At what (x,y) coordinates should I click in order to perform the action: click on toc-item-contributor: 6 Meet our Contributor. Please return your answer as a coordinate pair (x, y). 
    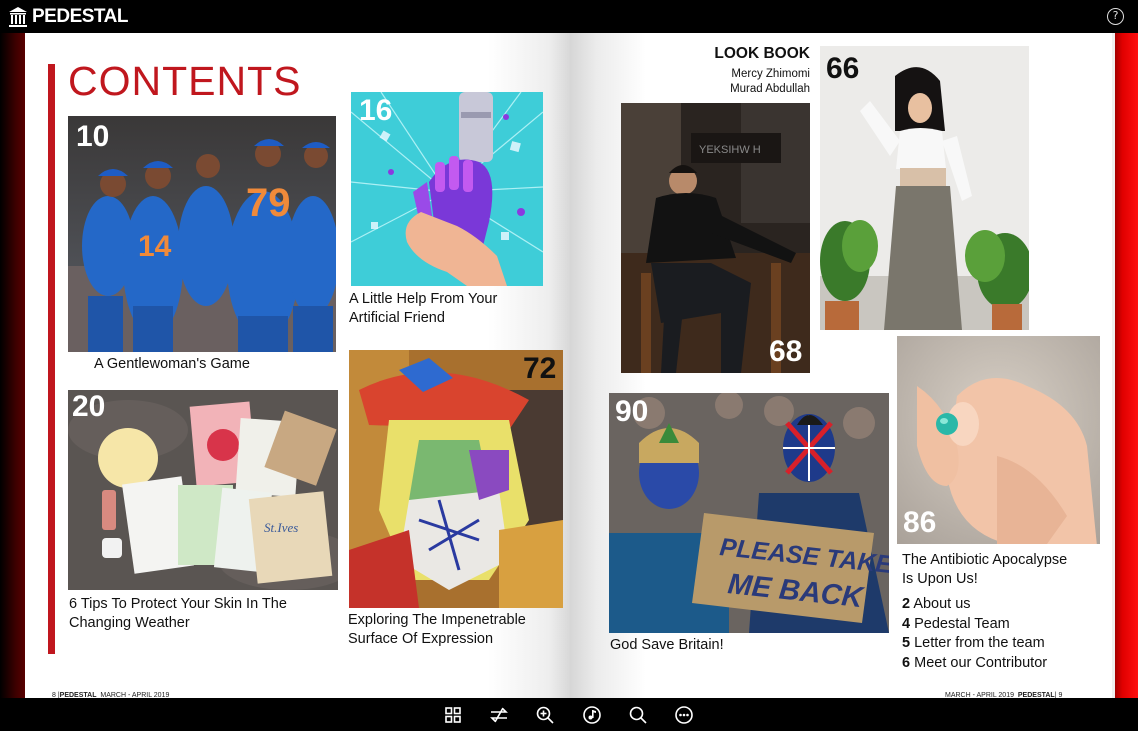
    Looking at the image, I should click on (974, 665).